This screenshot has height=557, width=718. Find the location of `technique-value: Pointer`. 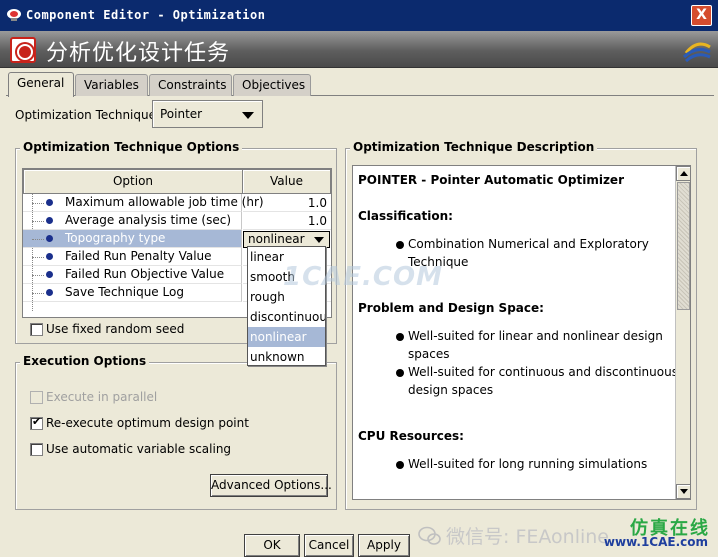

technique-value: Pointer is located at coordinates (181, 114).